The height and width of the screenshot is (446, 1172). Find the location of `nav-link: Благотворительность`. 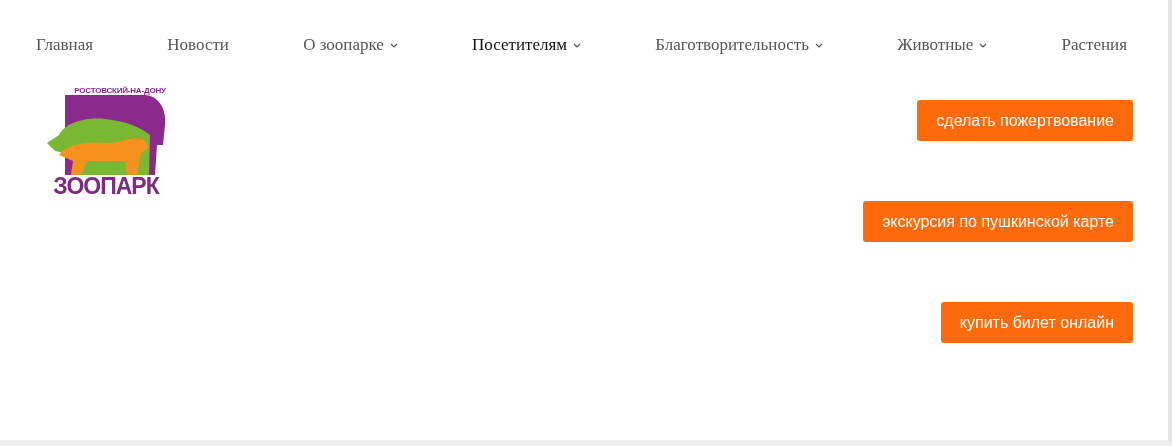

nav-link: Благотворительность is located at coordinates (739, 45).